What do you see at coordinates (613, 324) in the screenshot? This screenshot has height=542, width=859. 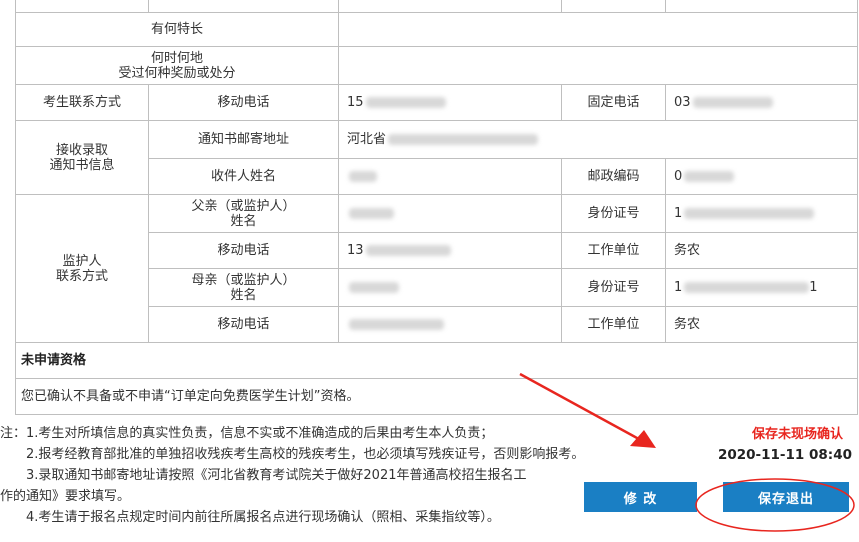 I see `mother-work-label: 工作单位` at bounding box center [613, 324].